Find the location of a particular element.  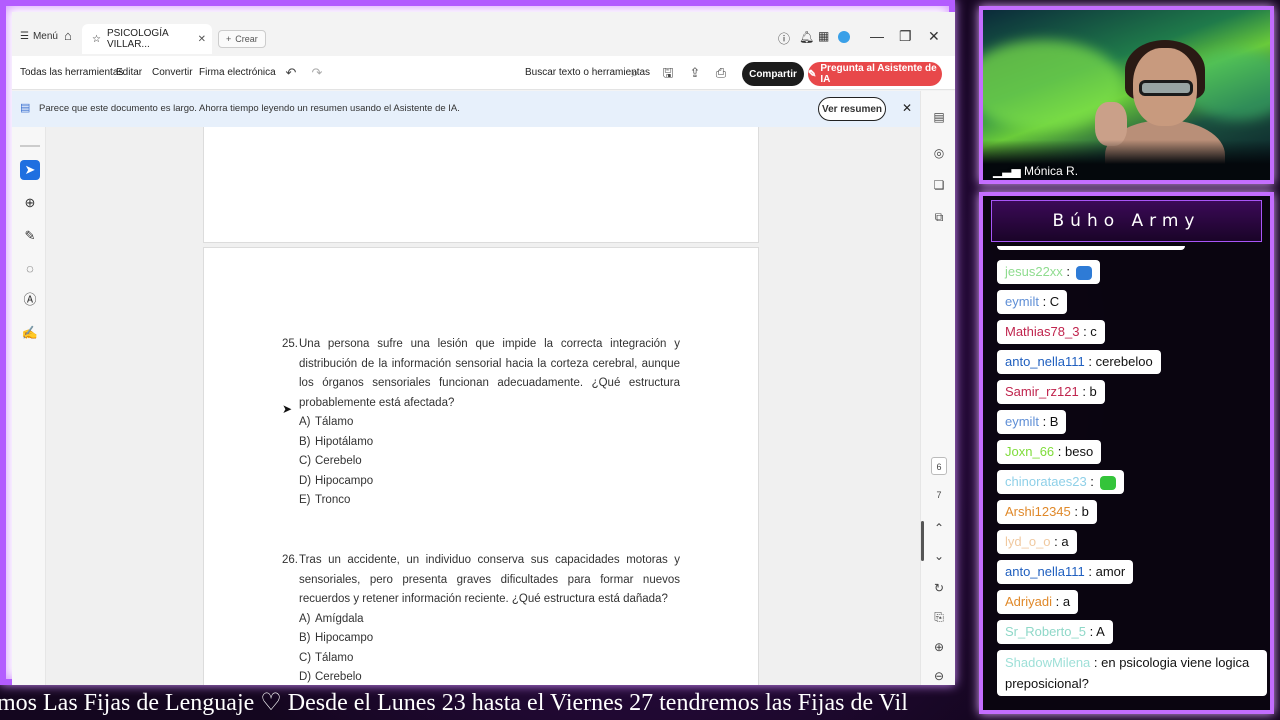

close-window-icon: ✕ is located at coordinates (934, 36).